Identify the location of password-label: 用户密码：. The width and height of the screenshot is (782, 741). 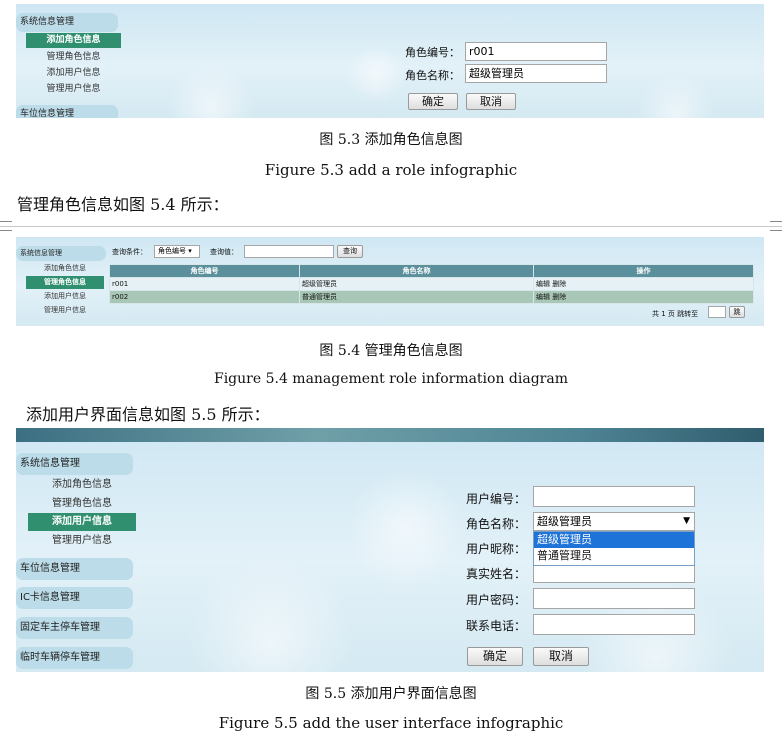
(495, 600).